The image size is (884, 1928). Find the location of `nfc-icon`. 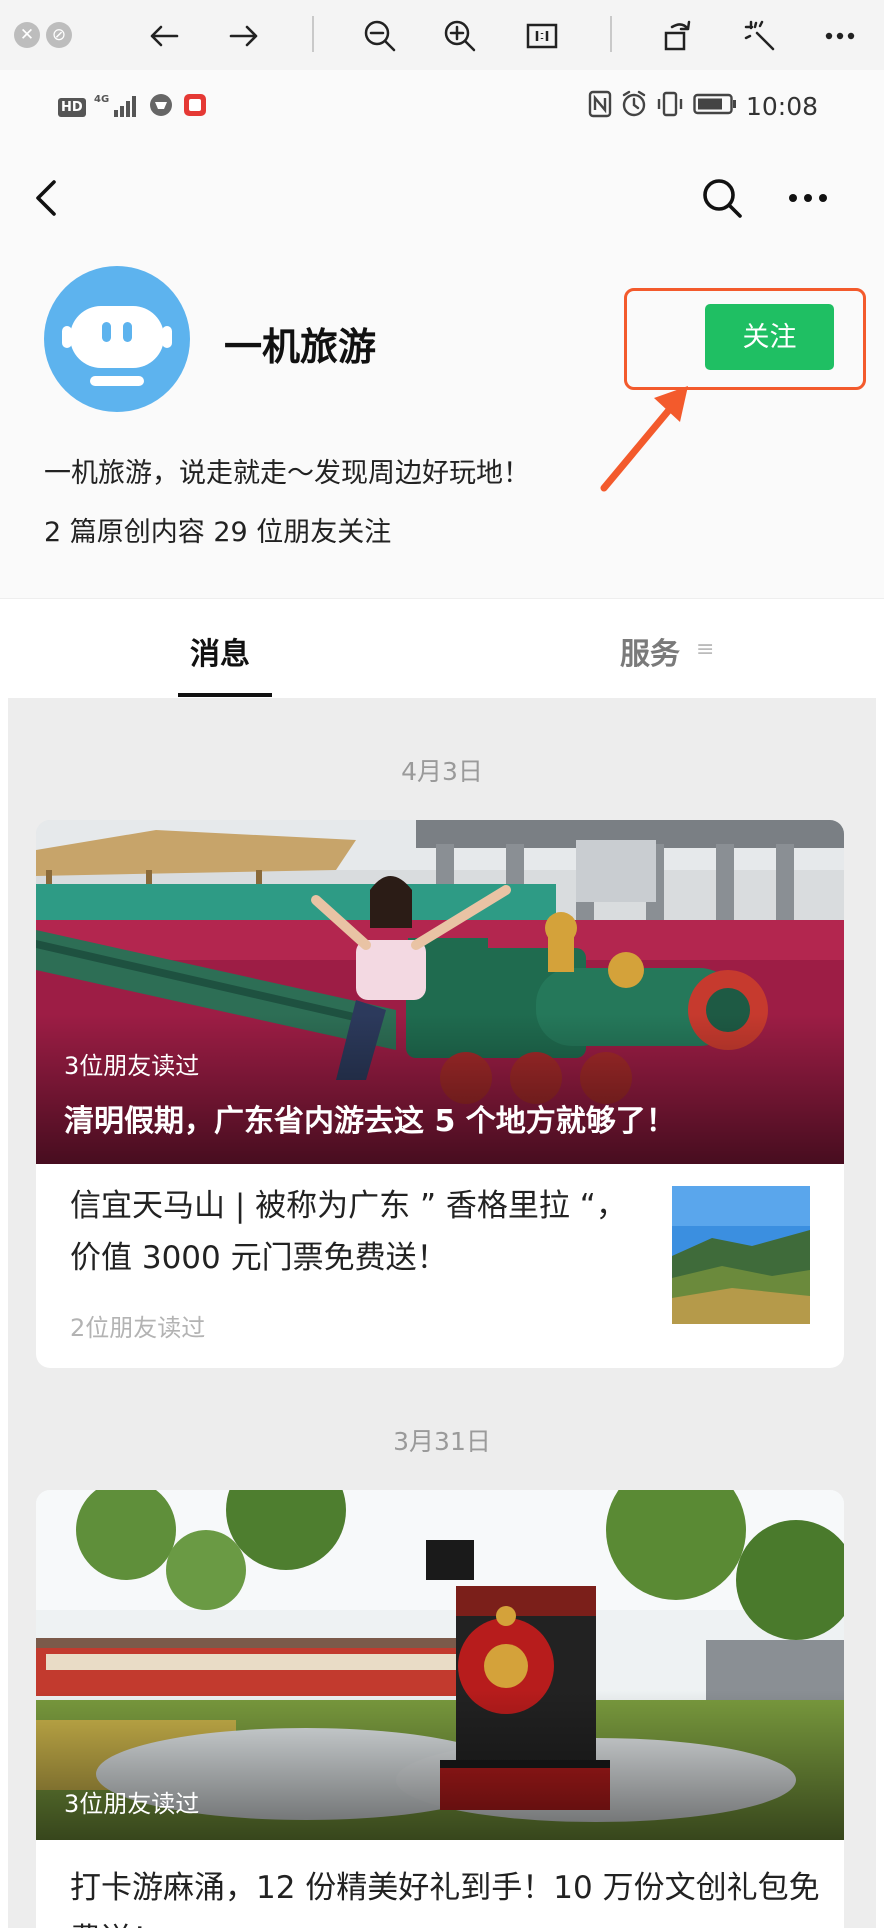

nfc-icon is located at coordinates (600, 106).